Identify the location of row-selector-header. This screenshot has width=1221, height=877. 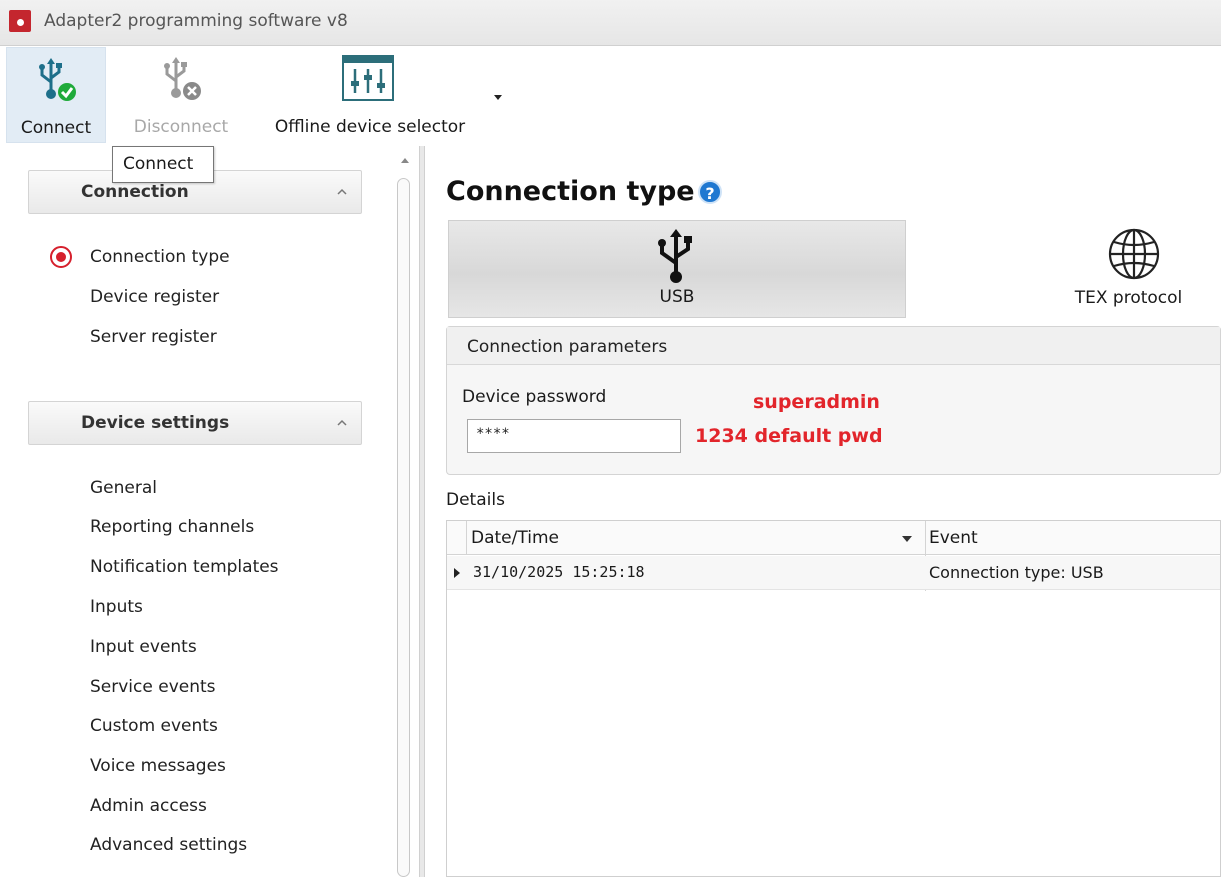
(457, 538).